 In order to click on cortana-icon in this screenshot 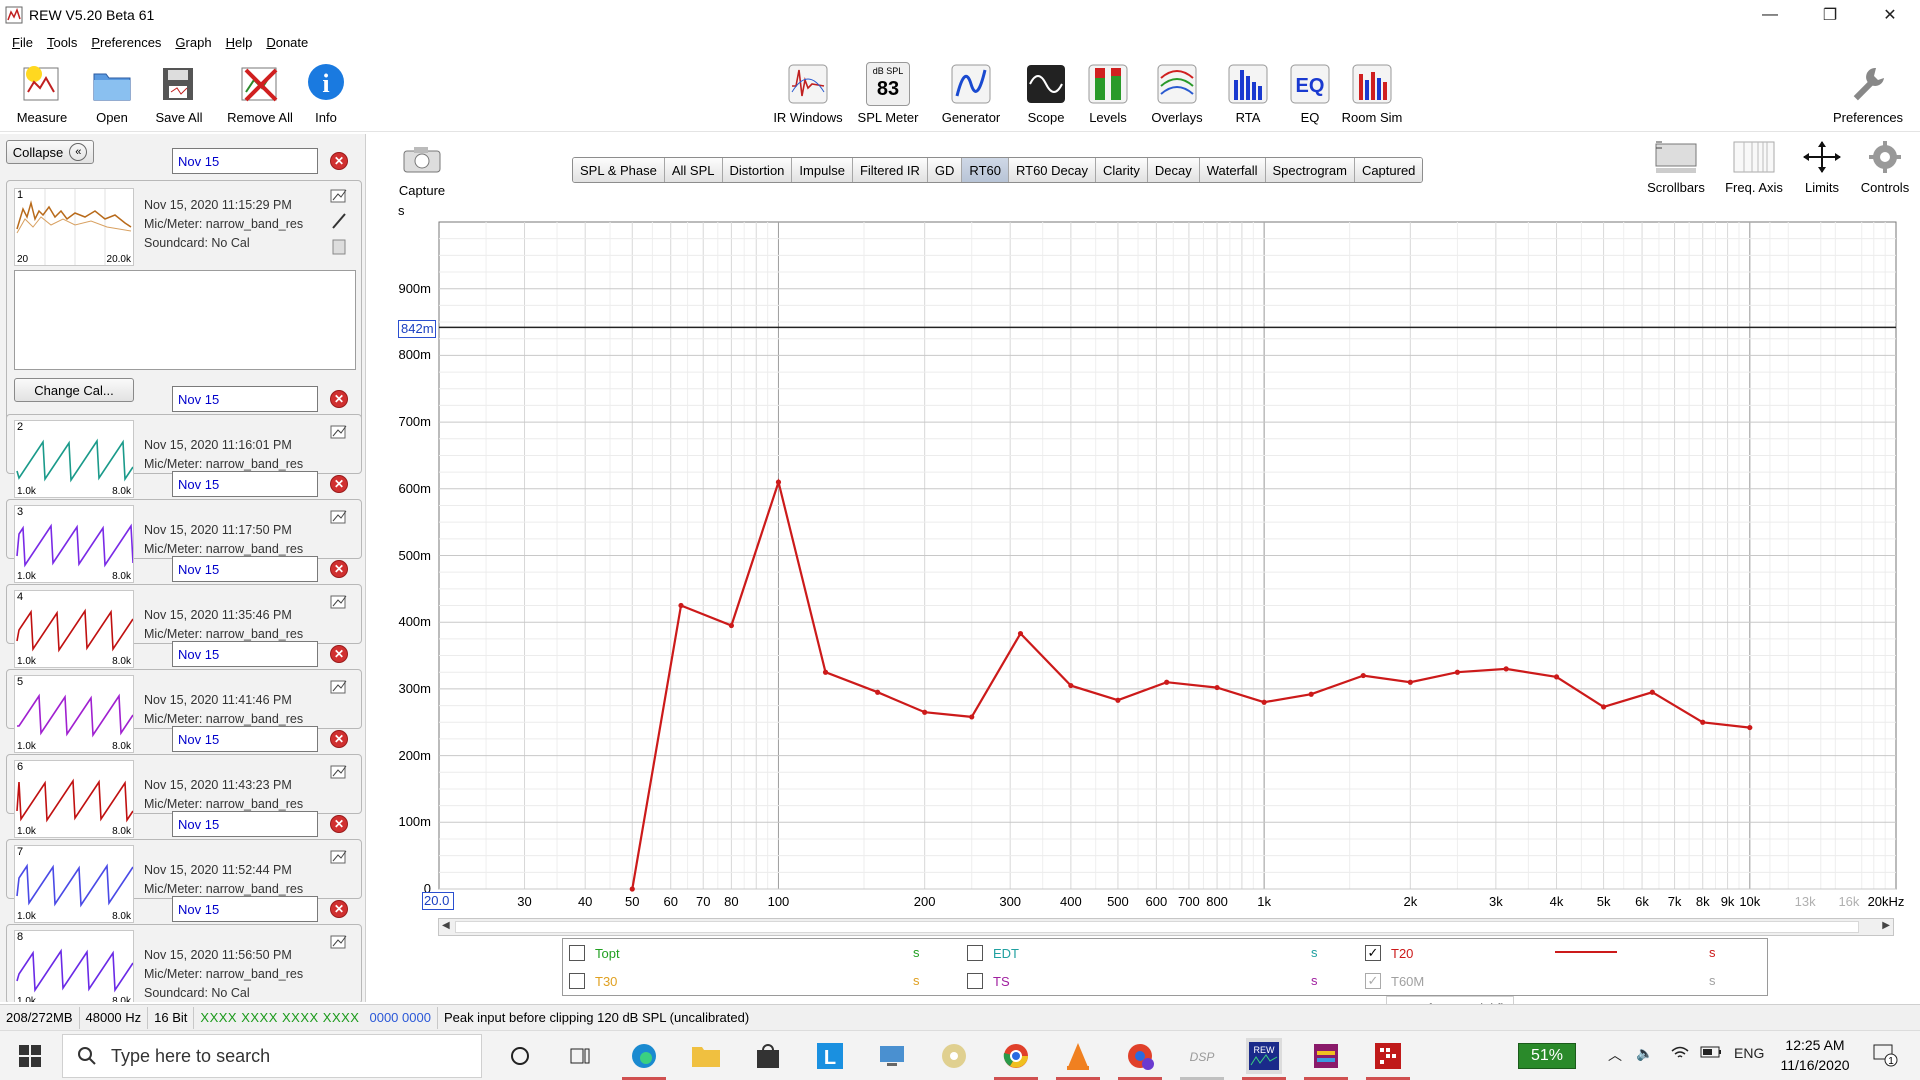, I will do `click(520, 1056)`.